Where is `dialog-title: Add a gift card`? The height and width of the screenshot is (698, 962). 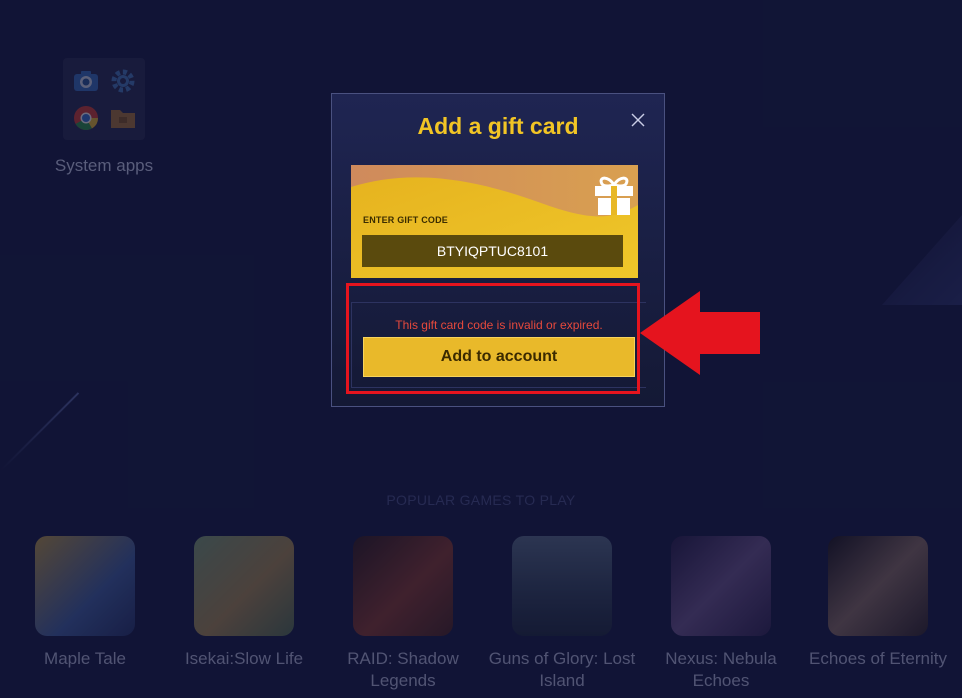
dialog-title: Add a gift card is located at coordinates (498, 126).